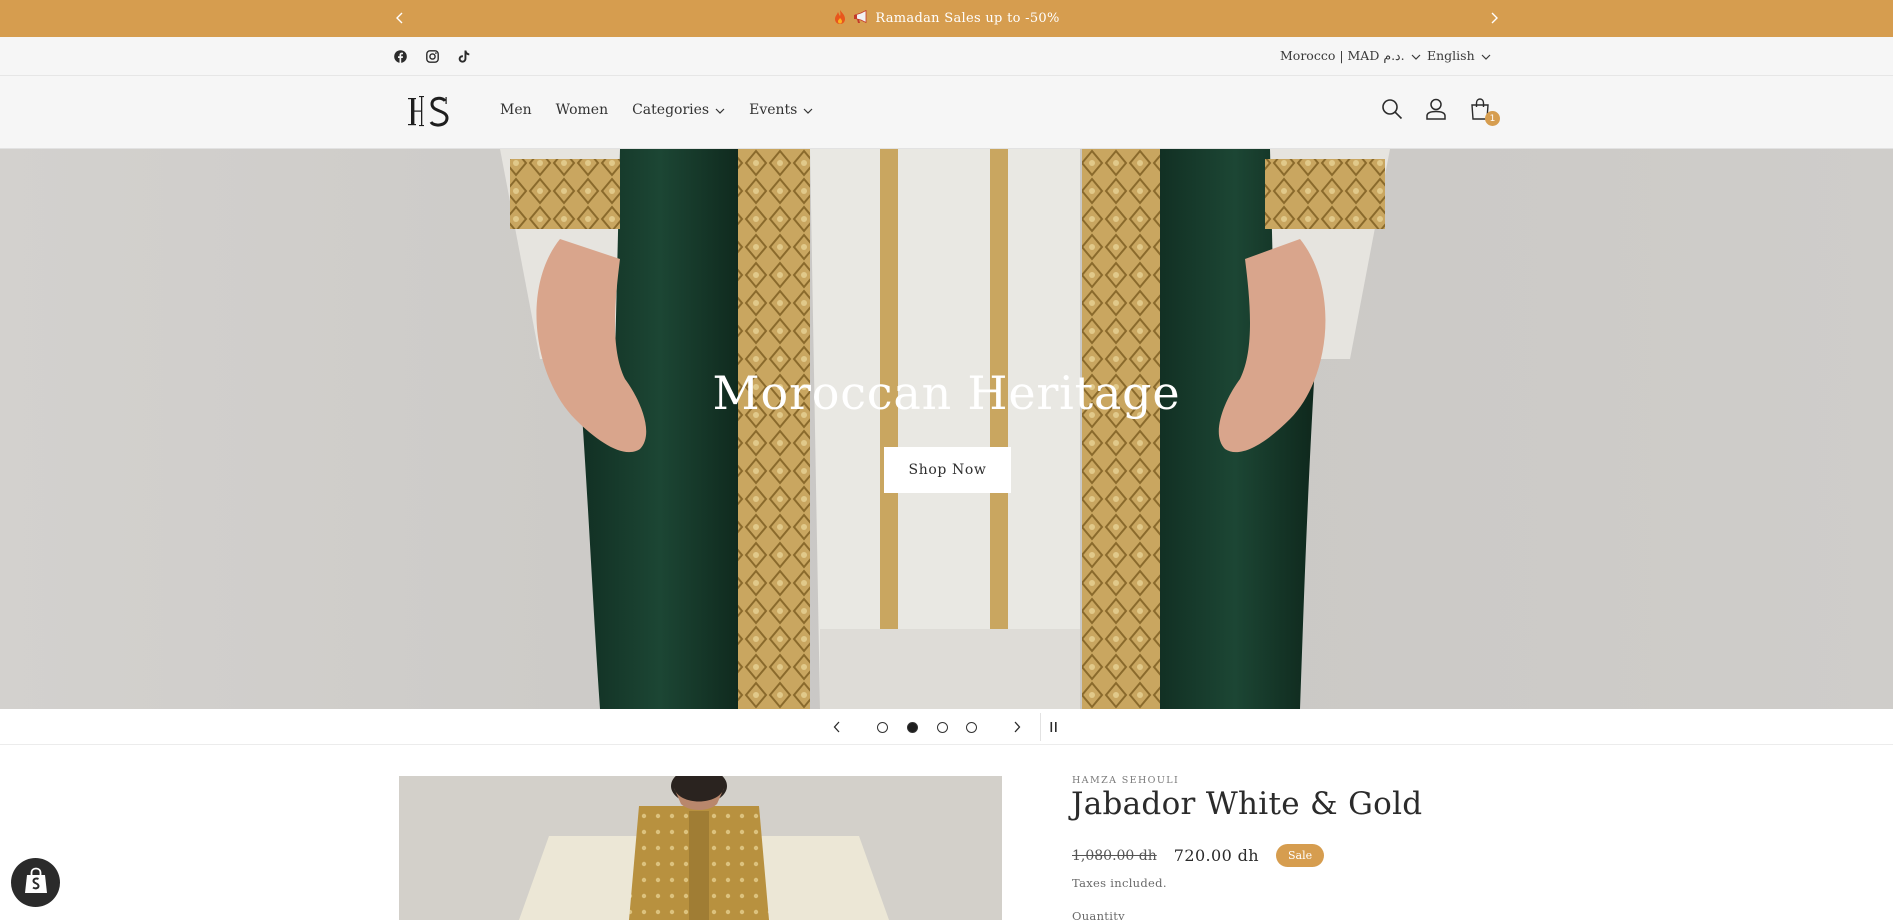 Image resolution: width=1893 pixels, height=920 pixels. What do you see at coordinates (1342, 55) in the screenshot?
I see `country-label: Morocco | MAD د.م.` at bounding box center [1342, 55].